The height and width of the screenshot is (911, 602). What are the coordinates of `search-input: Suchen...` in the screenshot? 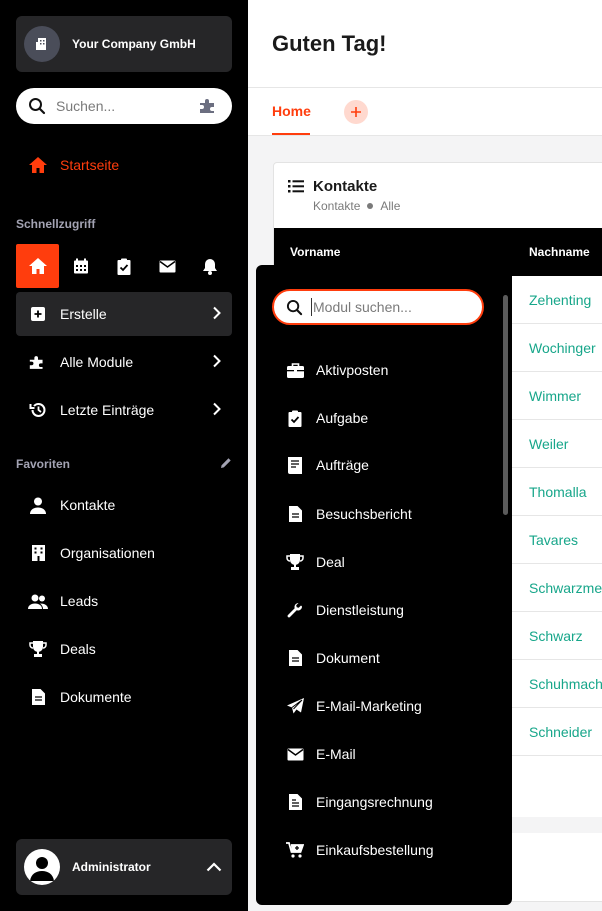 It's located at (124, 106).